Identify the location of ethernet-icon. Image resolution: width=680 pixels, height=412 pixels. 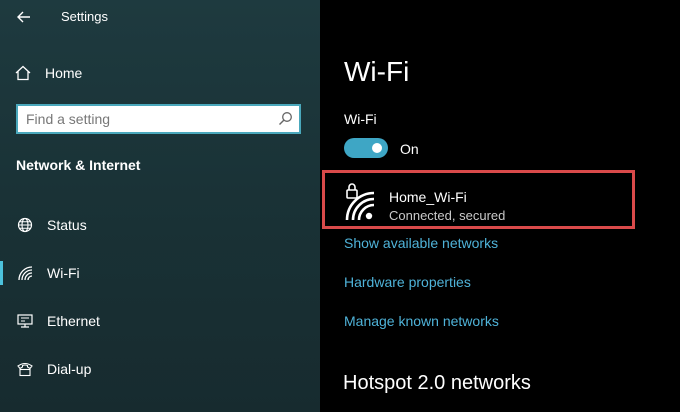
(25, 321).